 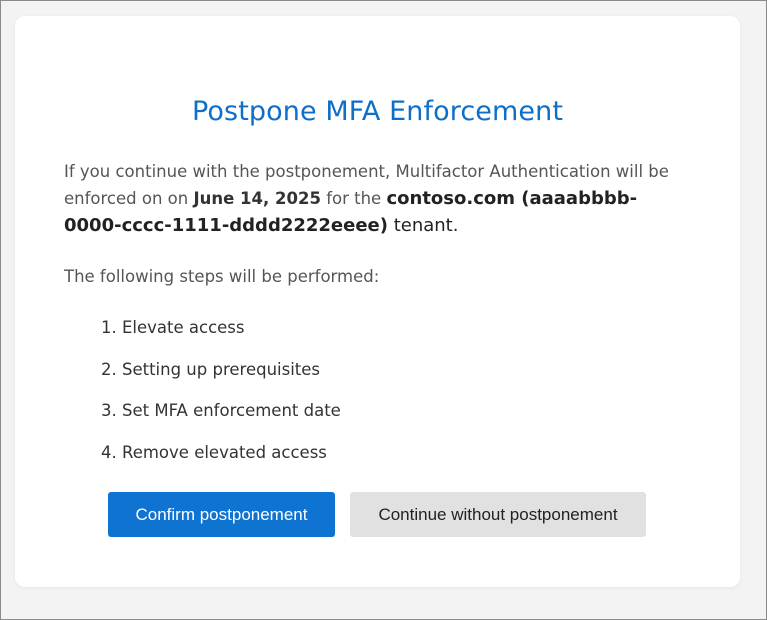 I want to click on step-item: 1. Elevate access, so click(x=173, y=327).